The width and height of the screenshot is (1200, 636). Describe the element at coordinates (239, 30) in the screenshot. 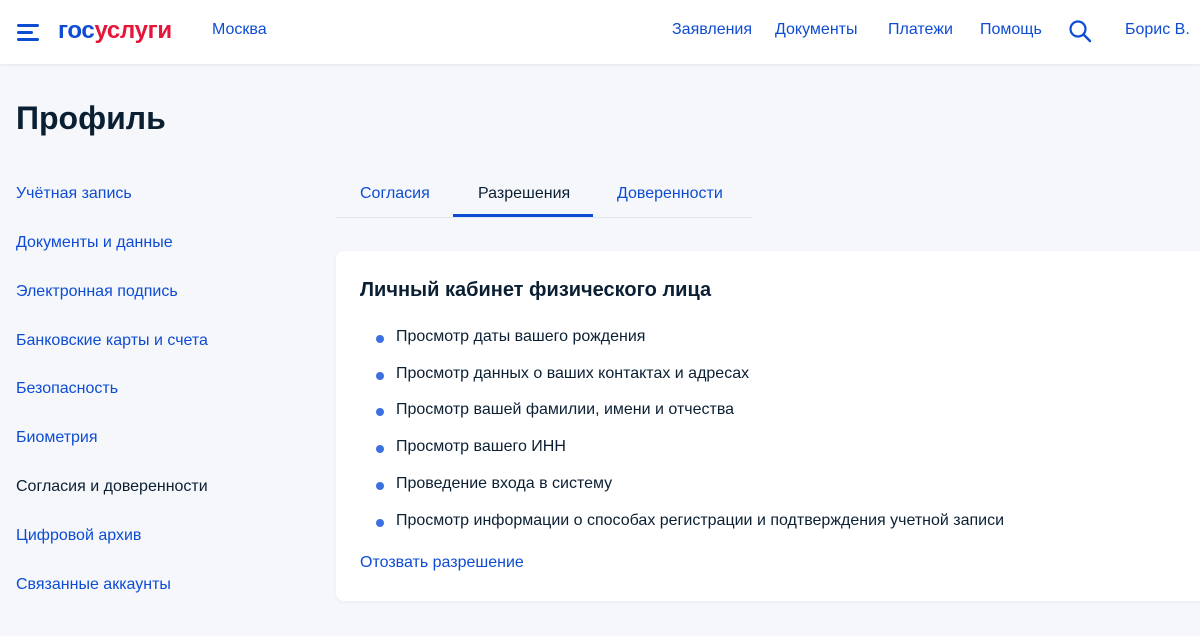

I see `city-selector: Москва` at that location.